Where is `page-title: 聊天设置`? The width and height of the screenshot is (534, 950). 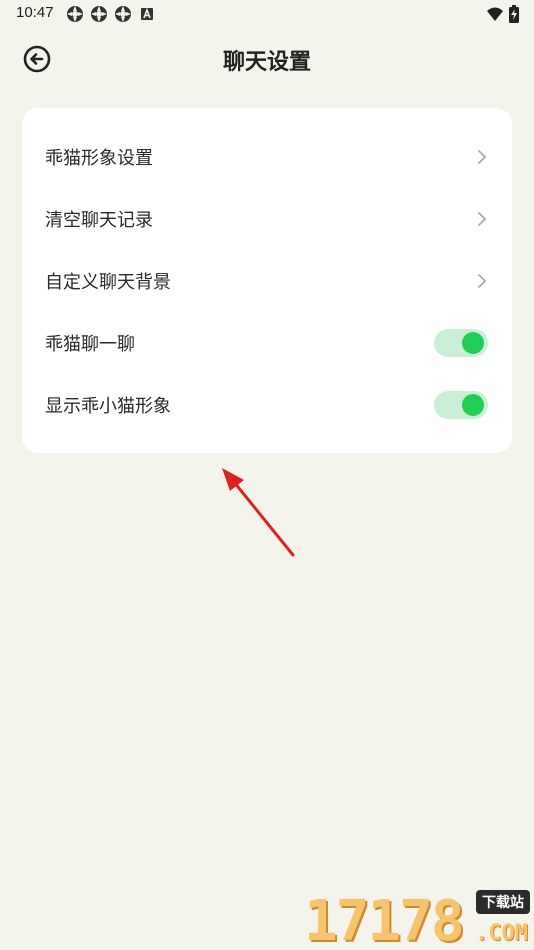
page-title: 聊天设置 is located at coordinates (266, 62).